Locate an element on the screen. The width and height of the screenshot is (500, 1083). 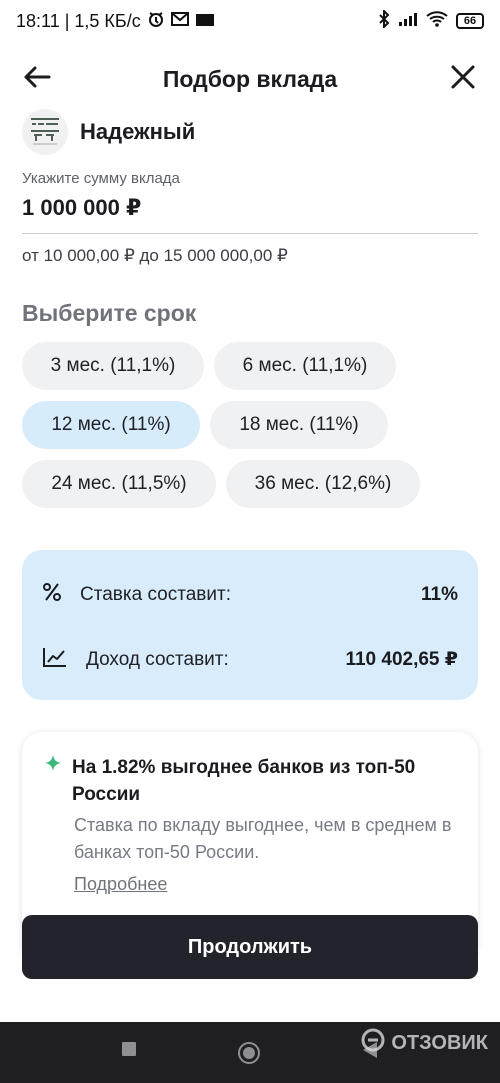
watermark: ОТЗОВИК is located at coordinates (424, 1043).